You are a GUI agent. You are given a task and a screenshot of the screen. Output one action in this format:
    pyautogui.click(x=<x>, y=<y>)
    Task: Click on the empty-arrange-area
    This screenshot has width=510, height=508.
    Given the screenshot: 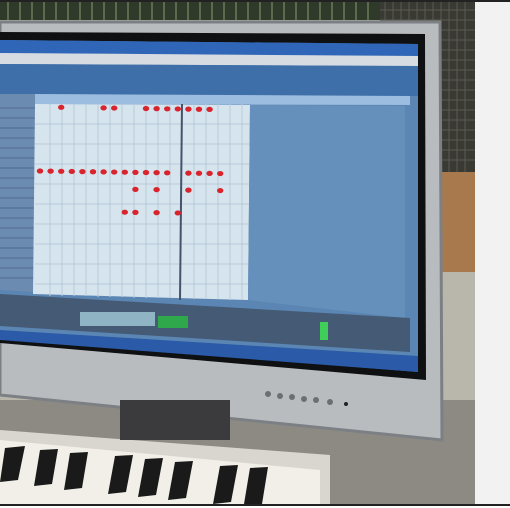 What is the action you would take?
    pyautogui.click(x=326, y=211)
    